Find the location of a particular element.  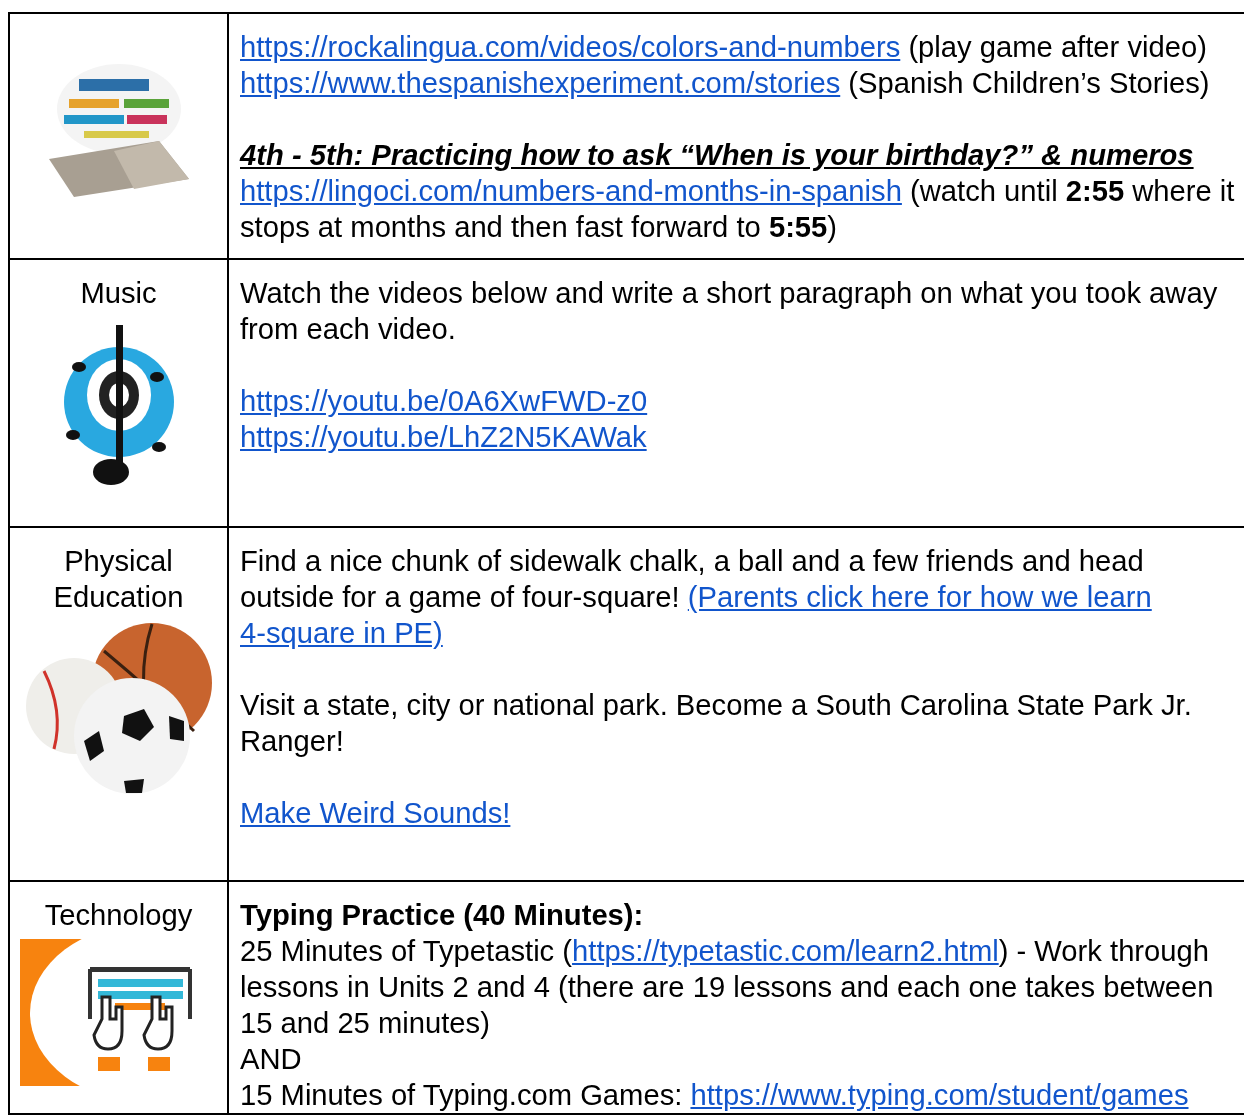

paragraph: Visit a state, city or national park. Become a South Carolina State Park Jr. Ranger! is located at coordinates (716, 723).